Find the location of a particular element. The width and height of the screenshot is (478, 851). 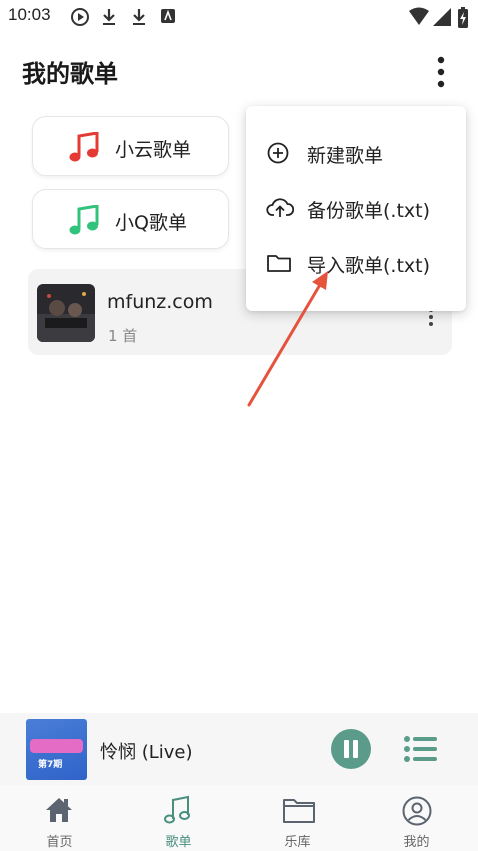

home-icon is located at coordinates (59, 810).